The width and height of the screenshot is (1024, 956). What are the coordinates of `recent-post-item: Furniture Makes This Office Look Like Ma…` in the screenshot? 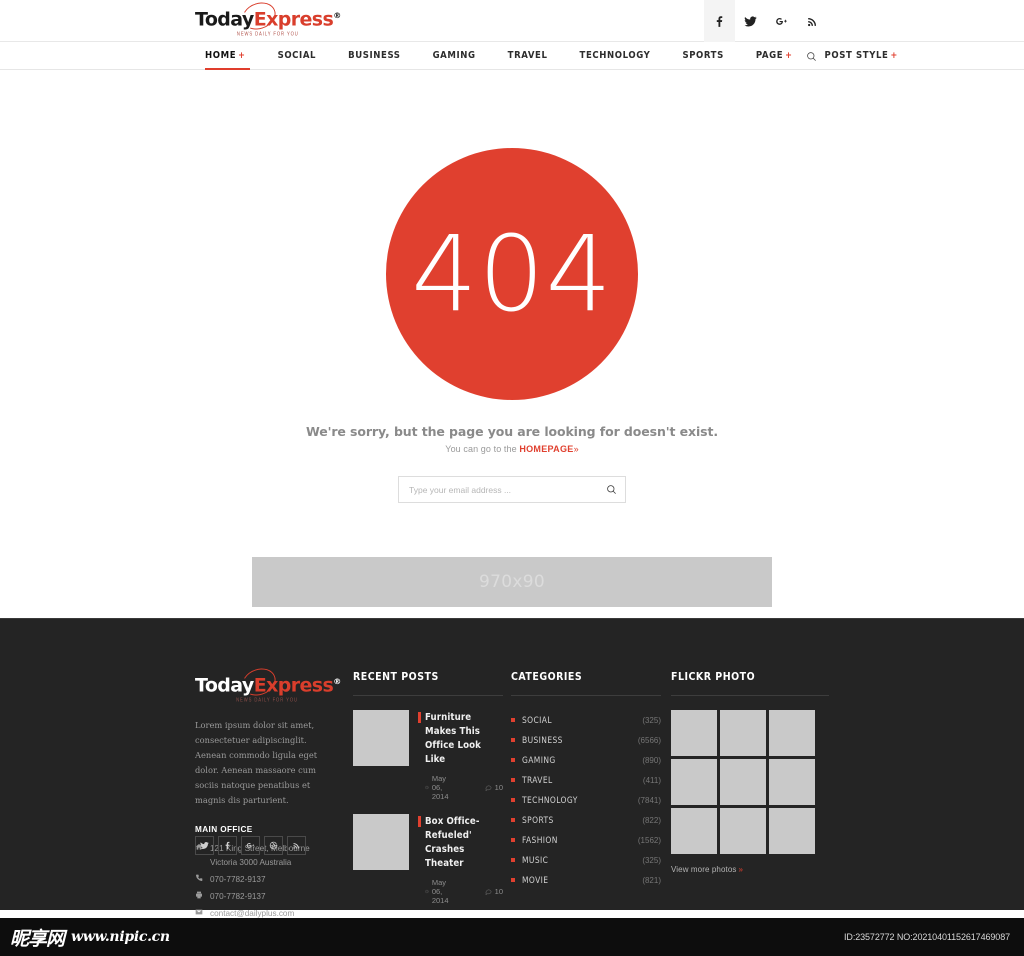 It's located at (428, 755).